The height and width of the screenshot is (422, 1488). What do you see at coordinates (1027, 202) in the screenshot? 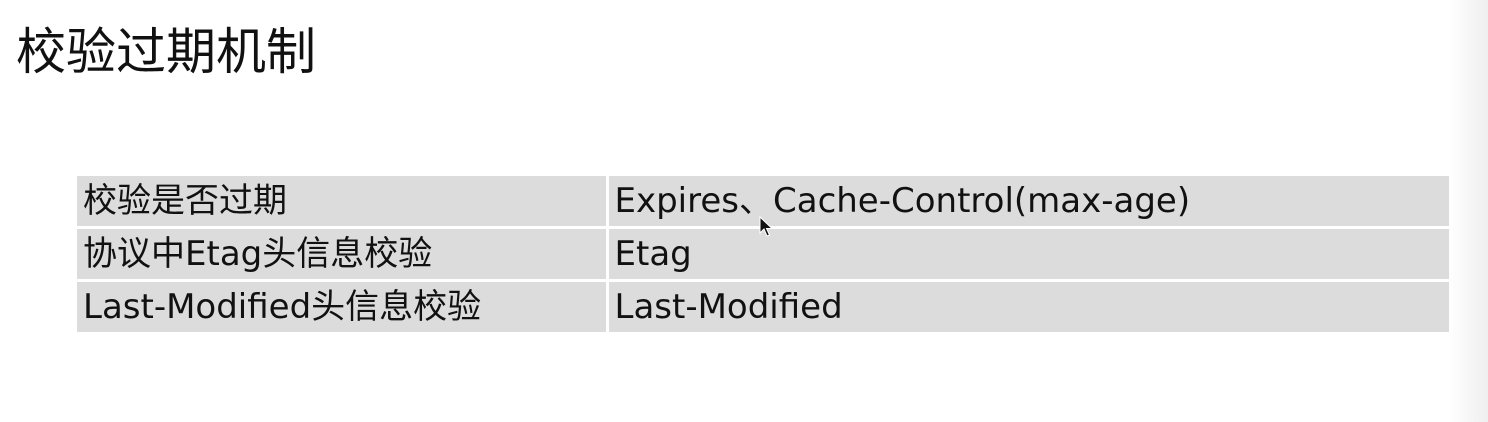
I see `table-cell-value: Expires、Cache-Control(max-age)` at bounding box center [1027, 202].